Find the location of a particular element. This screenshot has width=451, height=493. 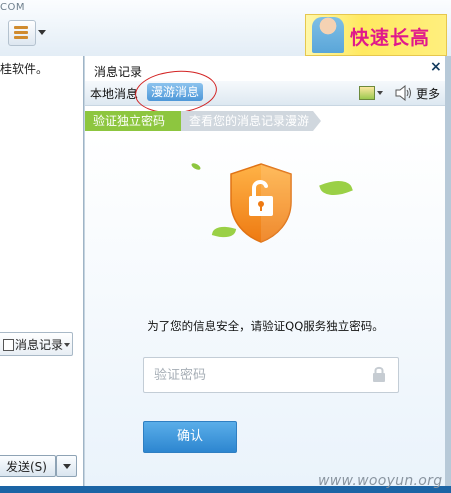

watermark-text: www.wooyun.org is located at coordinates (380, 481).